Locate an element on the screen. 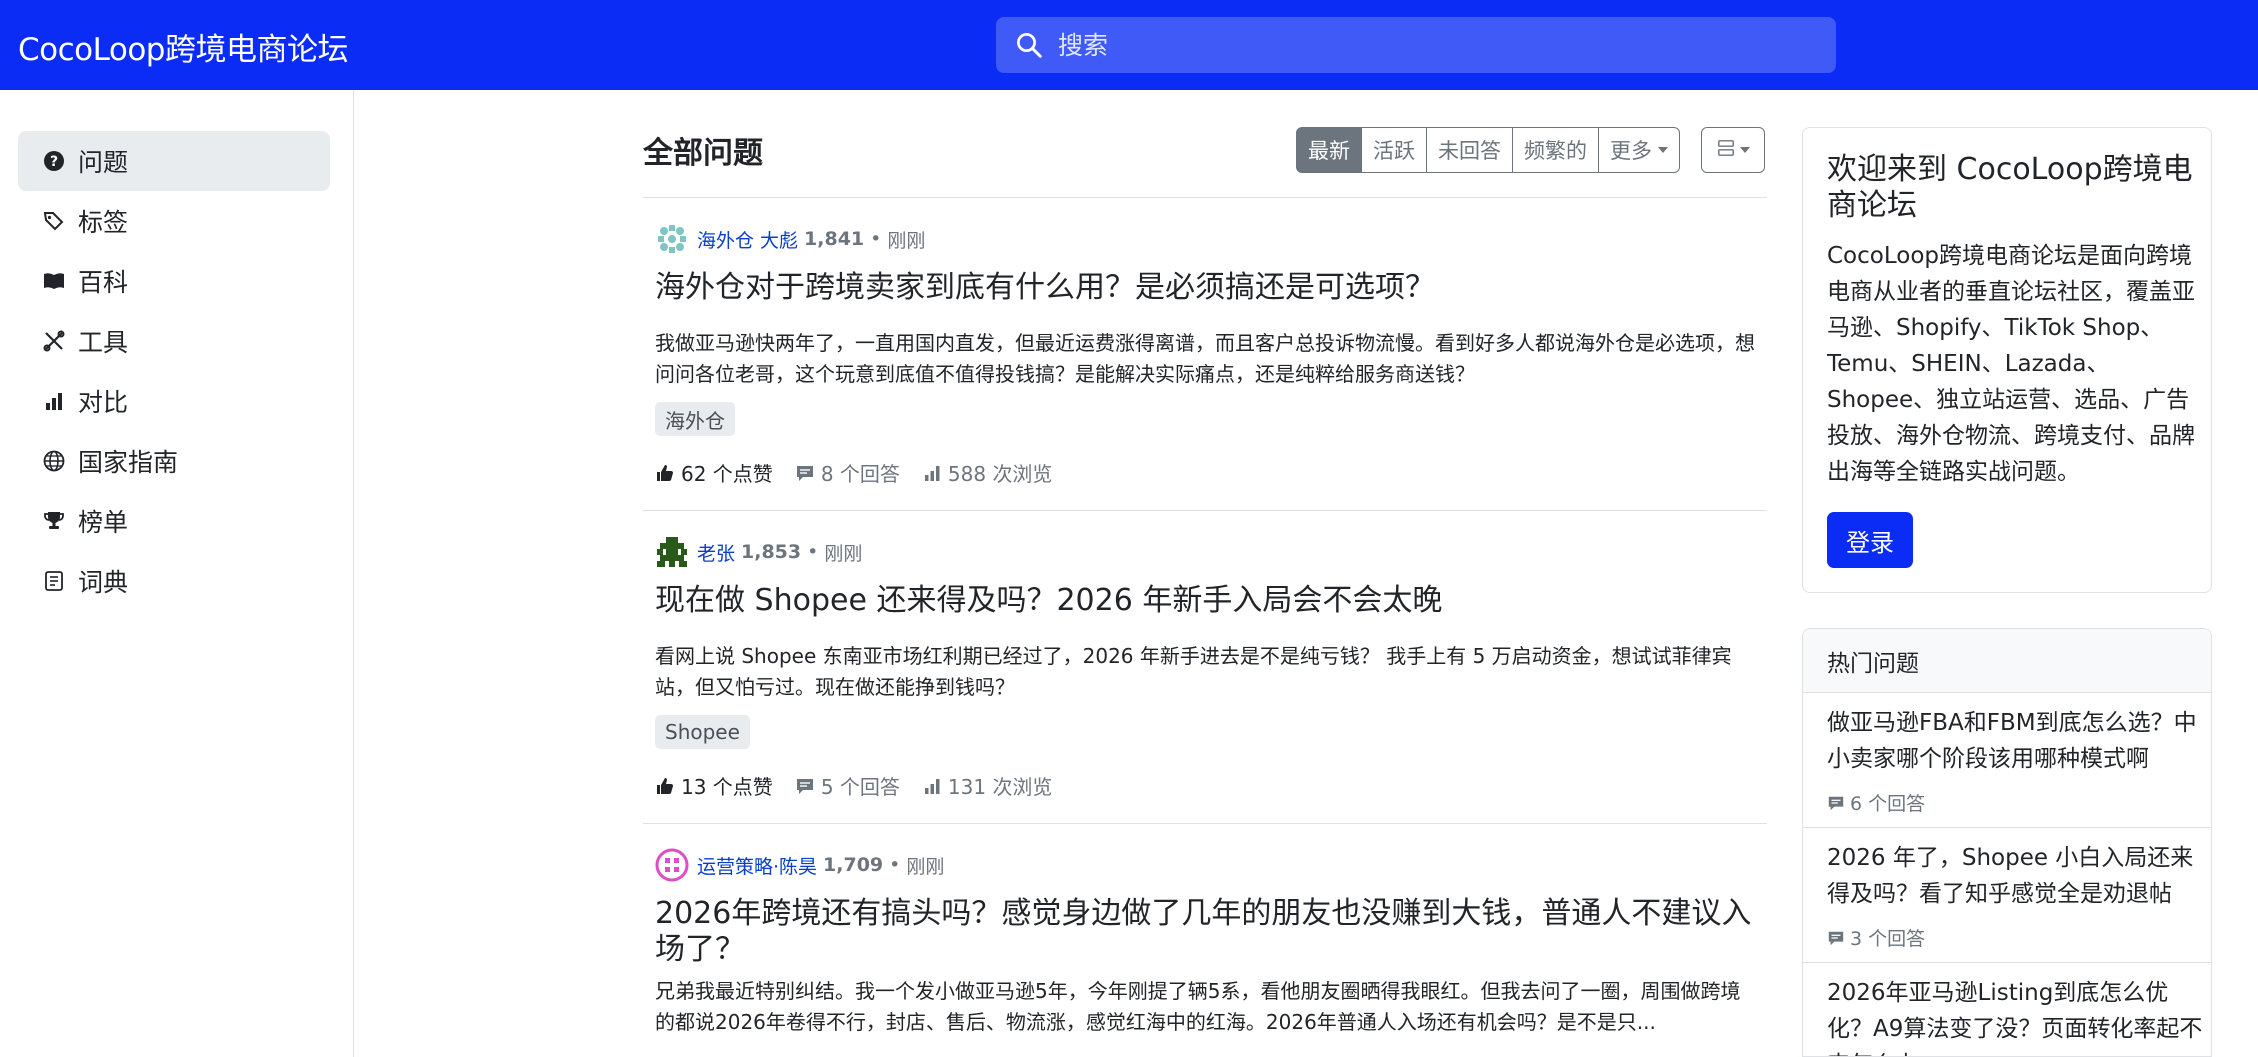 This screenshot has width=2258, height=1057. sidebar-item-label: 词典 is located at coordinates (103, 582).